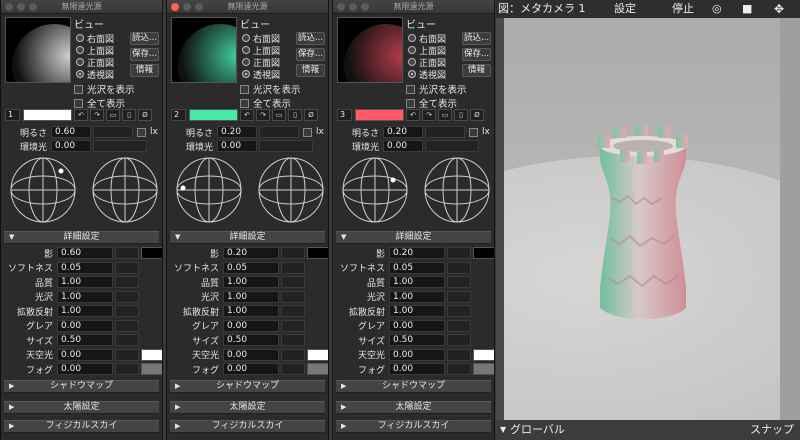 The width and height of the screenshot is (800, 440). What do you see at coordinates (71, 146) in the screenshot?
I see `ambient-field: 0.00` at bounding box center [71, 146].